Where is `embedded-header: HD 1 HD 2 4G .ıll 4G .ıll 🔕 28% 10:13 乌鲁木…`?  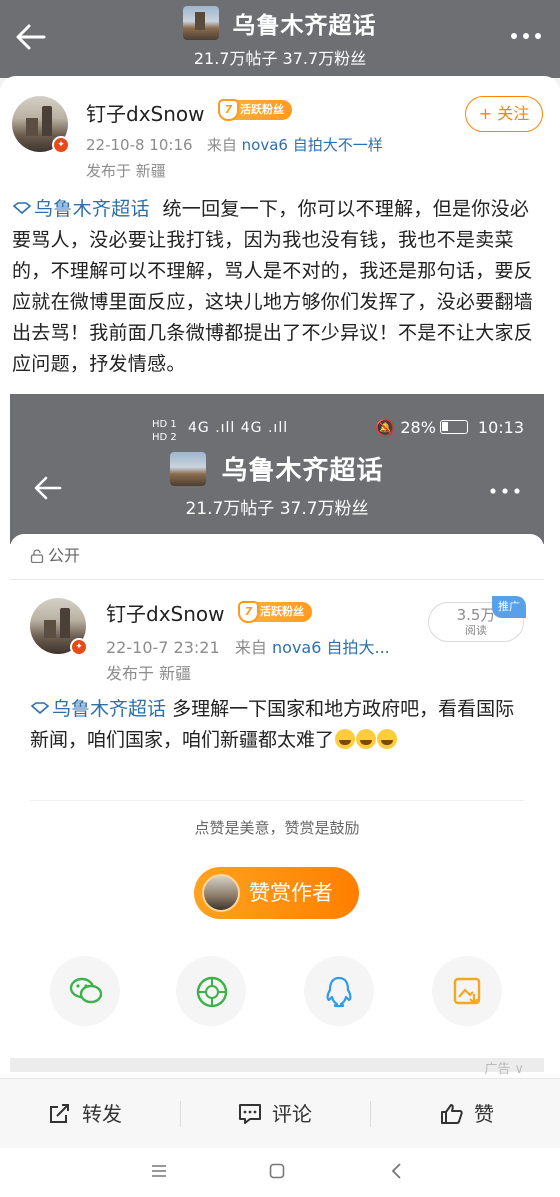
embedded-header: HD 1 HD 2 4G .ıll 4G .ıll 🔕 28% 10:13 乌鲁木… is located at coordinates (277, 469).